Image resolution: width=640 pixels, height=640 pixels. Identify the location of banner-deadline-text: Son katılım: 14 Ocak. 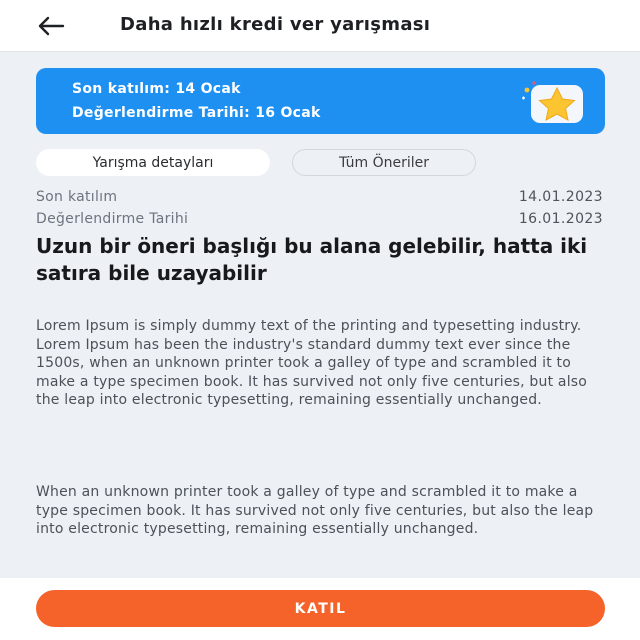
(156, 89).